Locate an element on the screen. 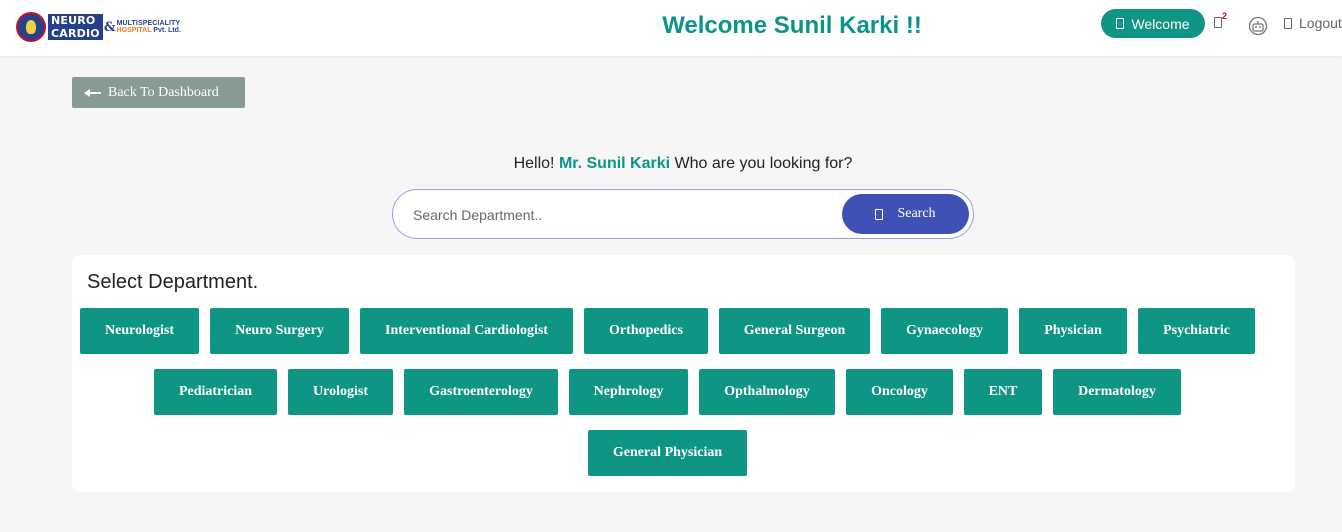 This screenshot has height=532, width=1342. search-button: Search is located at coordinates (905, 214).